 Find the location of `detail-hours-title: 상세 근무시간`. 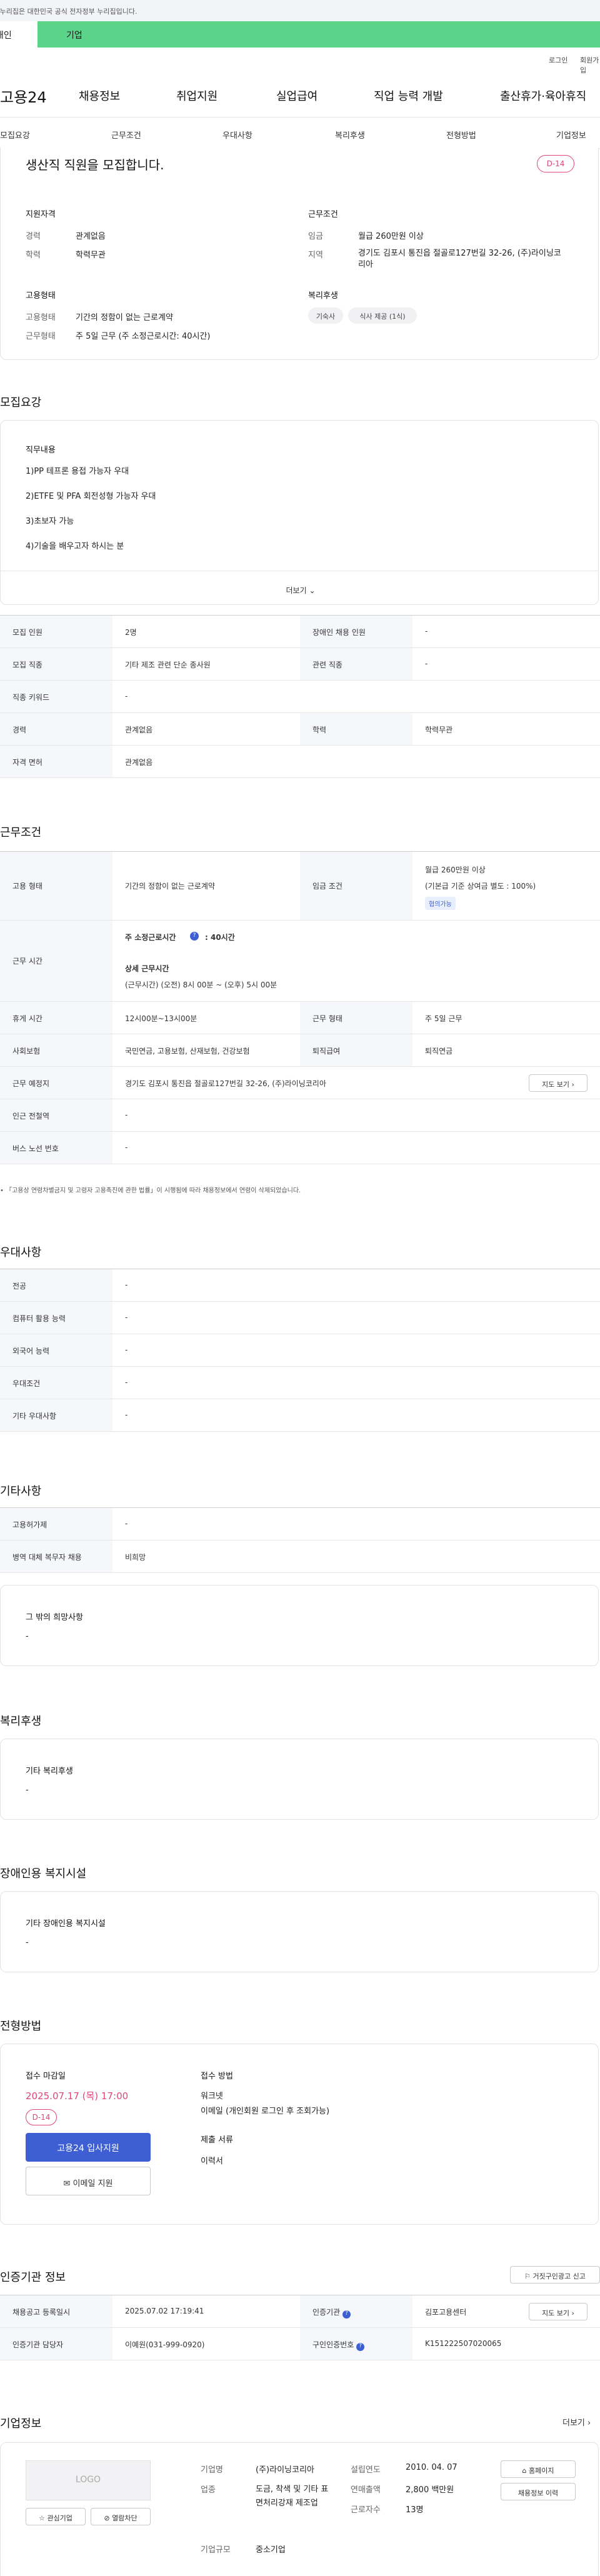

detail-hours-title: 상세 근무시간 is located at coordinates (147, 968).